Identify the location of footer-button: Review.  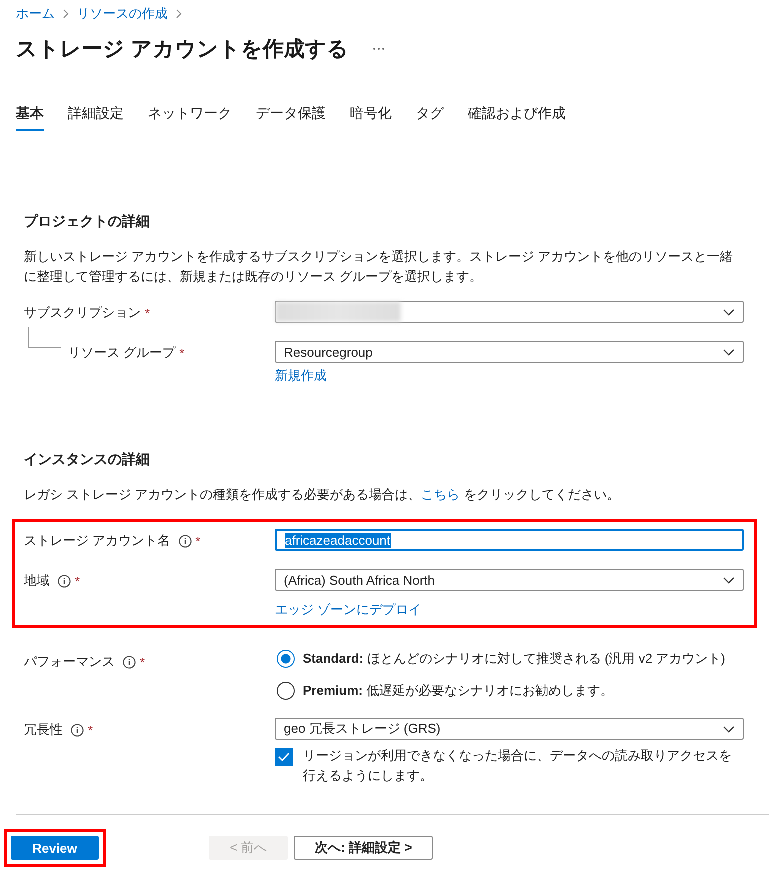
(55, 848).